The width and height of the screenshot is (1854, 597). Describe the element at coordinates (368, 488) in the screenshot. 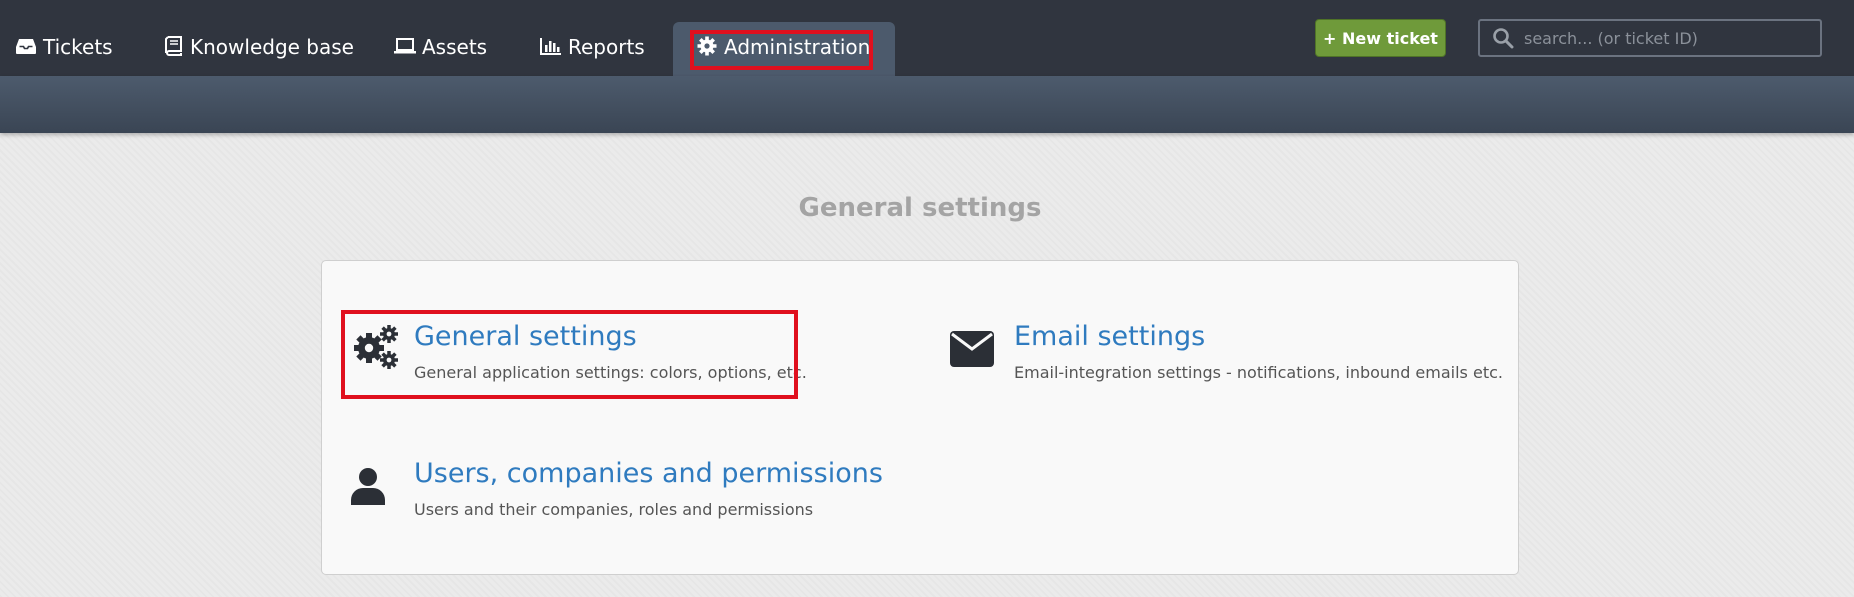

I see `user-icon` at that location.